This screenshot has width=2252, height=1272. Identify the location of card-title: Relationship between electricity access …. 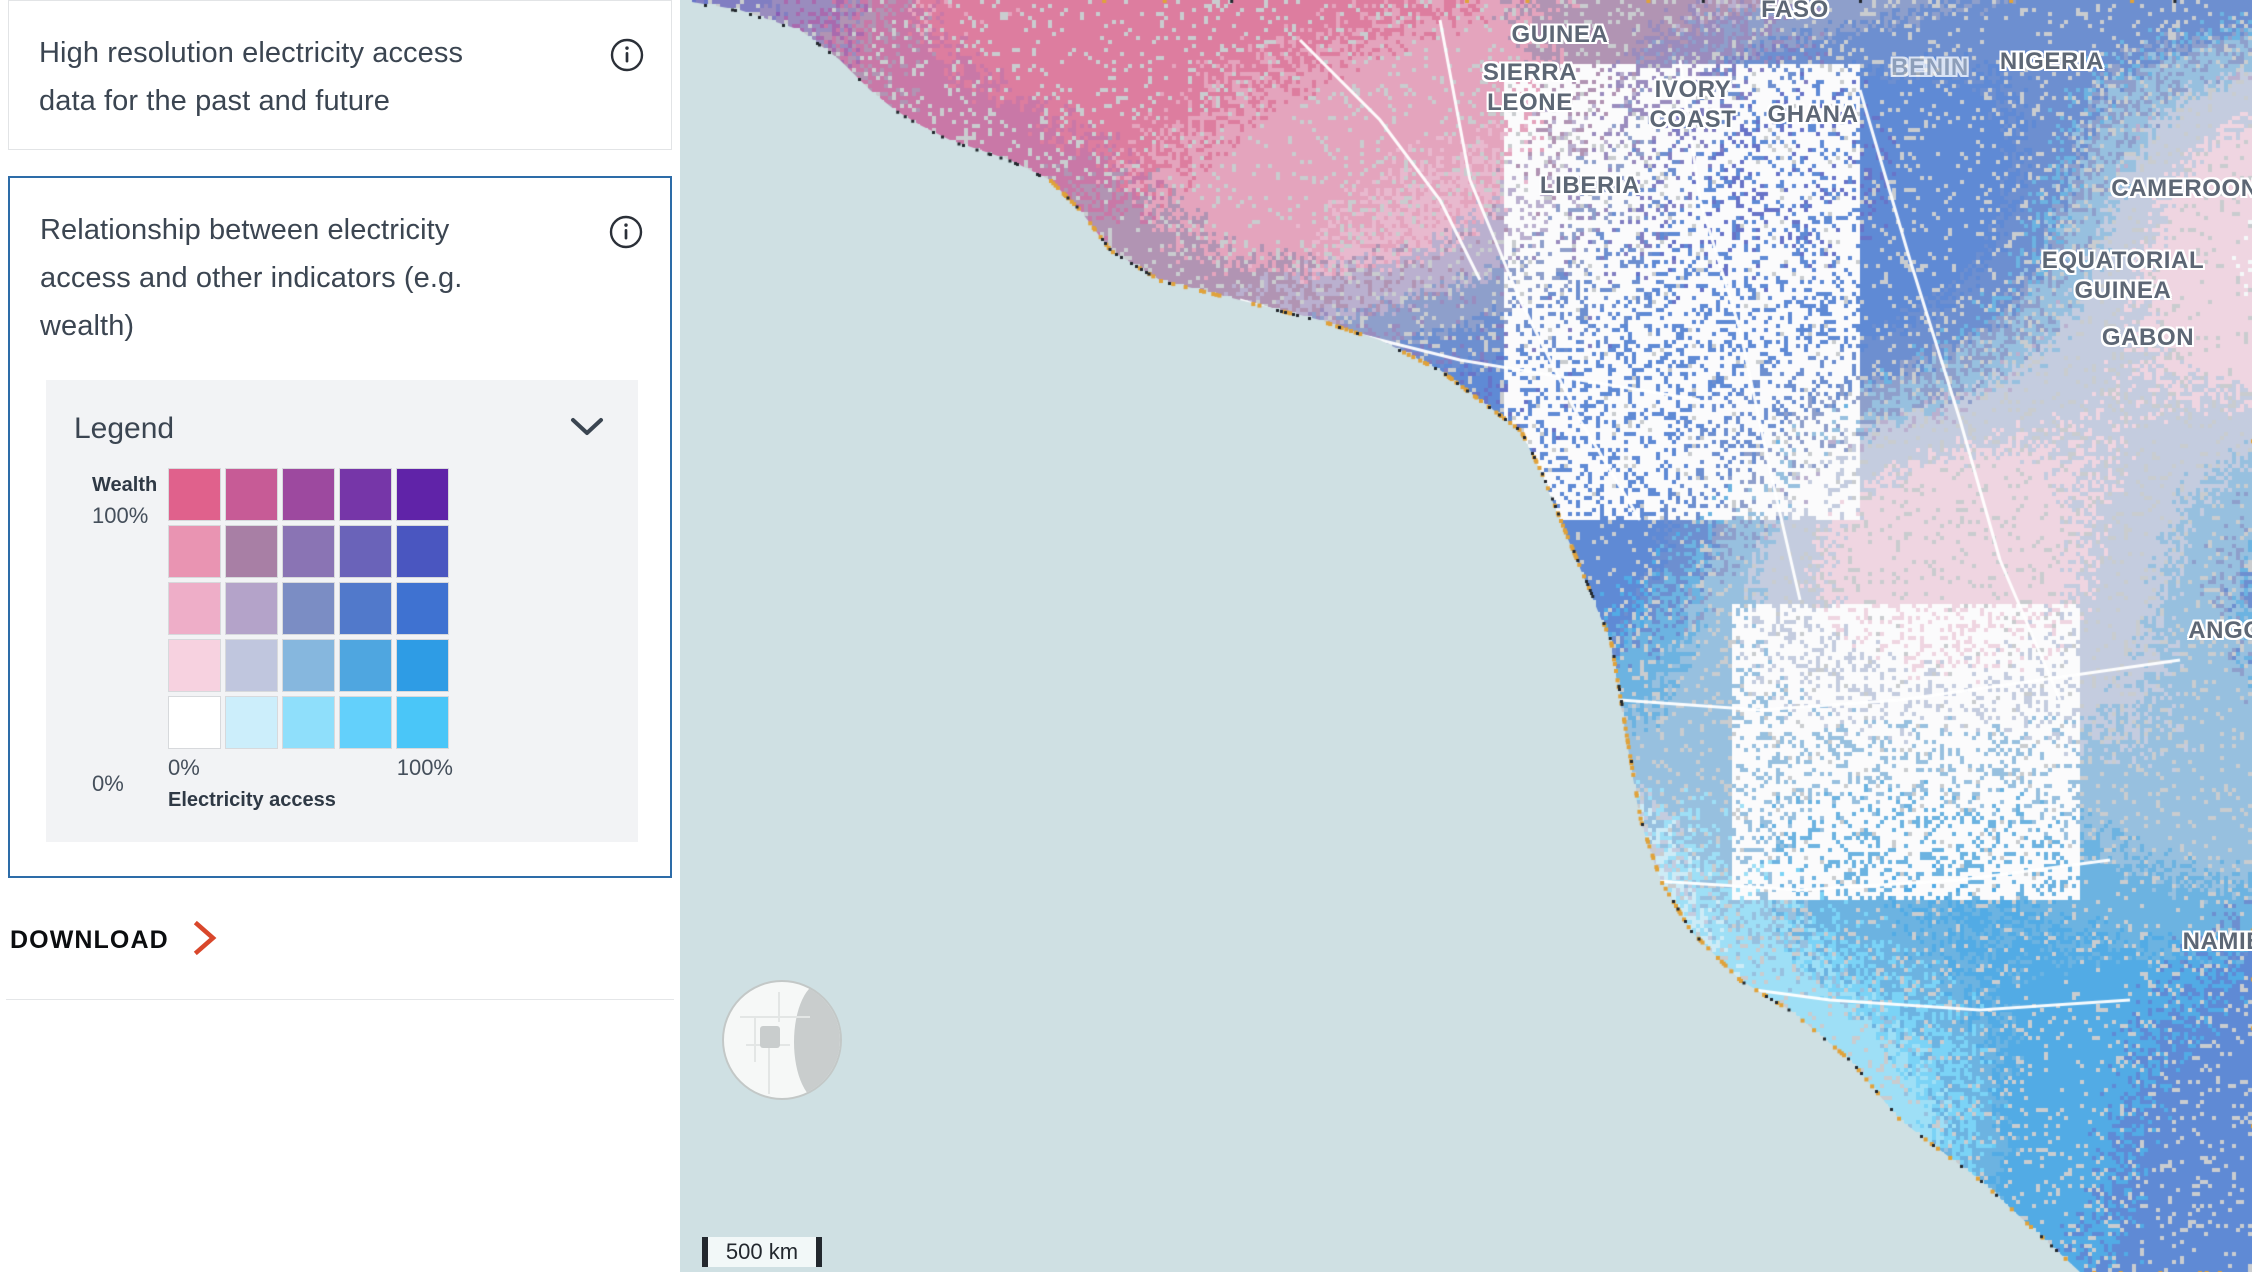
(251, 278).